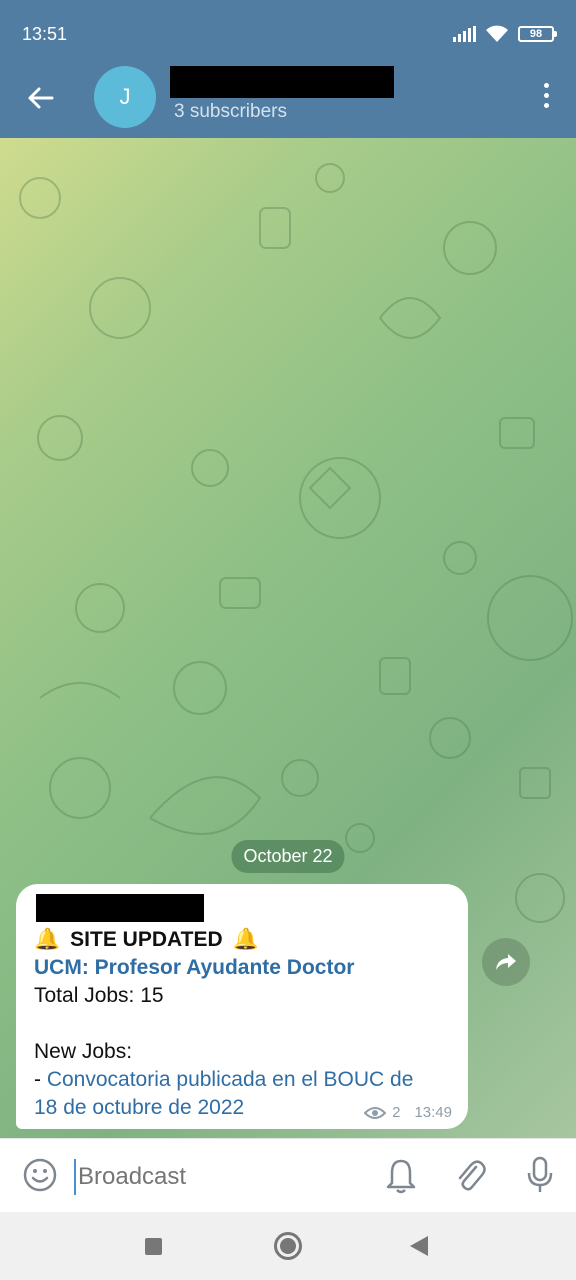 This screenshot has height=1280, width=576. I want to click on message-title-text: SITE UPDATED, so click(146, 939).